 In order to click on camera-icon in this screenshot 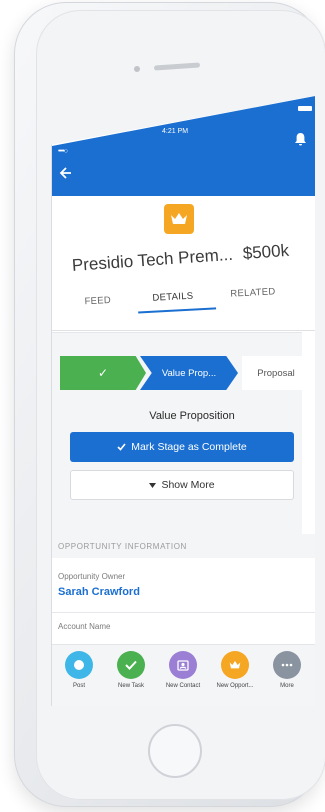, I will do `click(137, 69)`.